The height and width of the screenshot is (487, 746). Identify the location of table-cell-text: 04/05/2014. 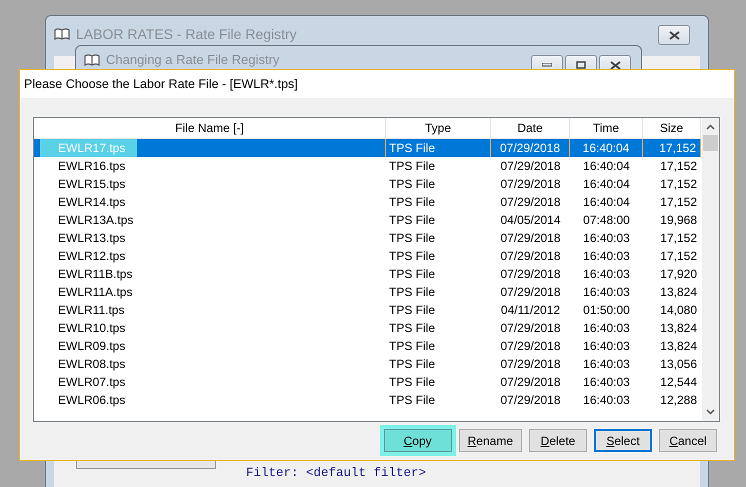
(530, 220).